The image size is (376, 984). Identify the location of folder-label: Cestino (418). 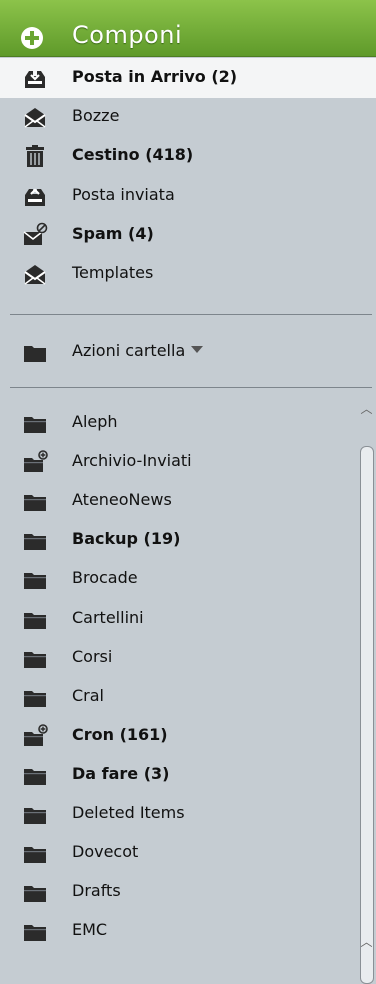
(133, 155).